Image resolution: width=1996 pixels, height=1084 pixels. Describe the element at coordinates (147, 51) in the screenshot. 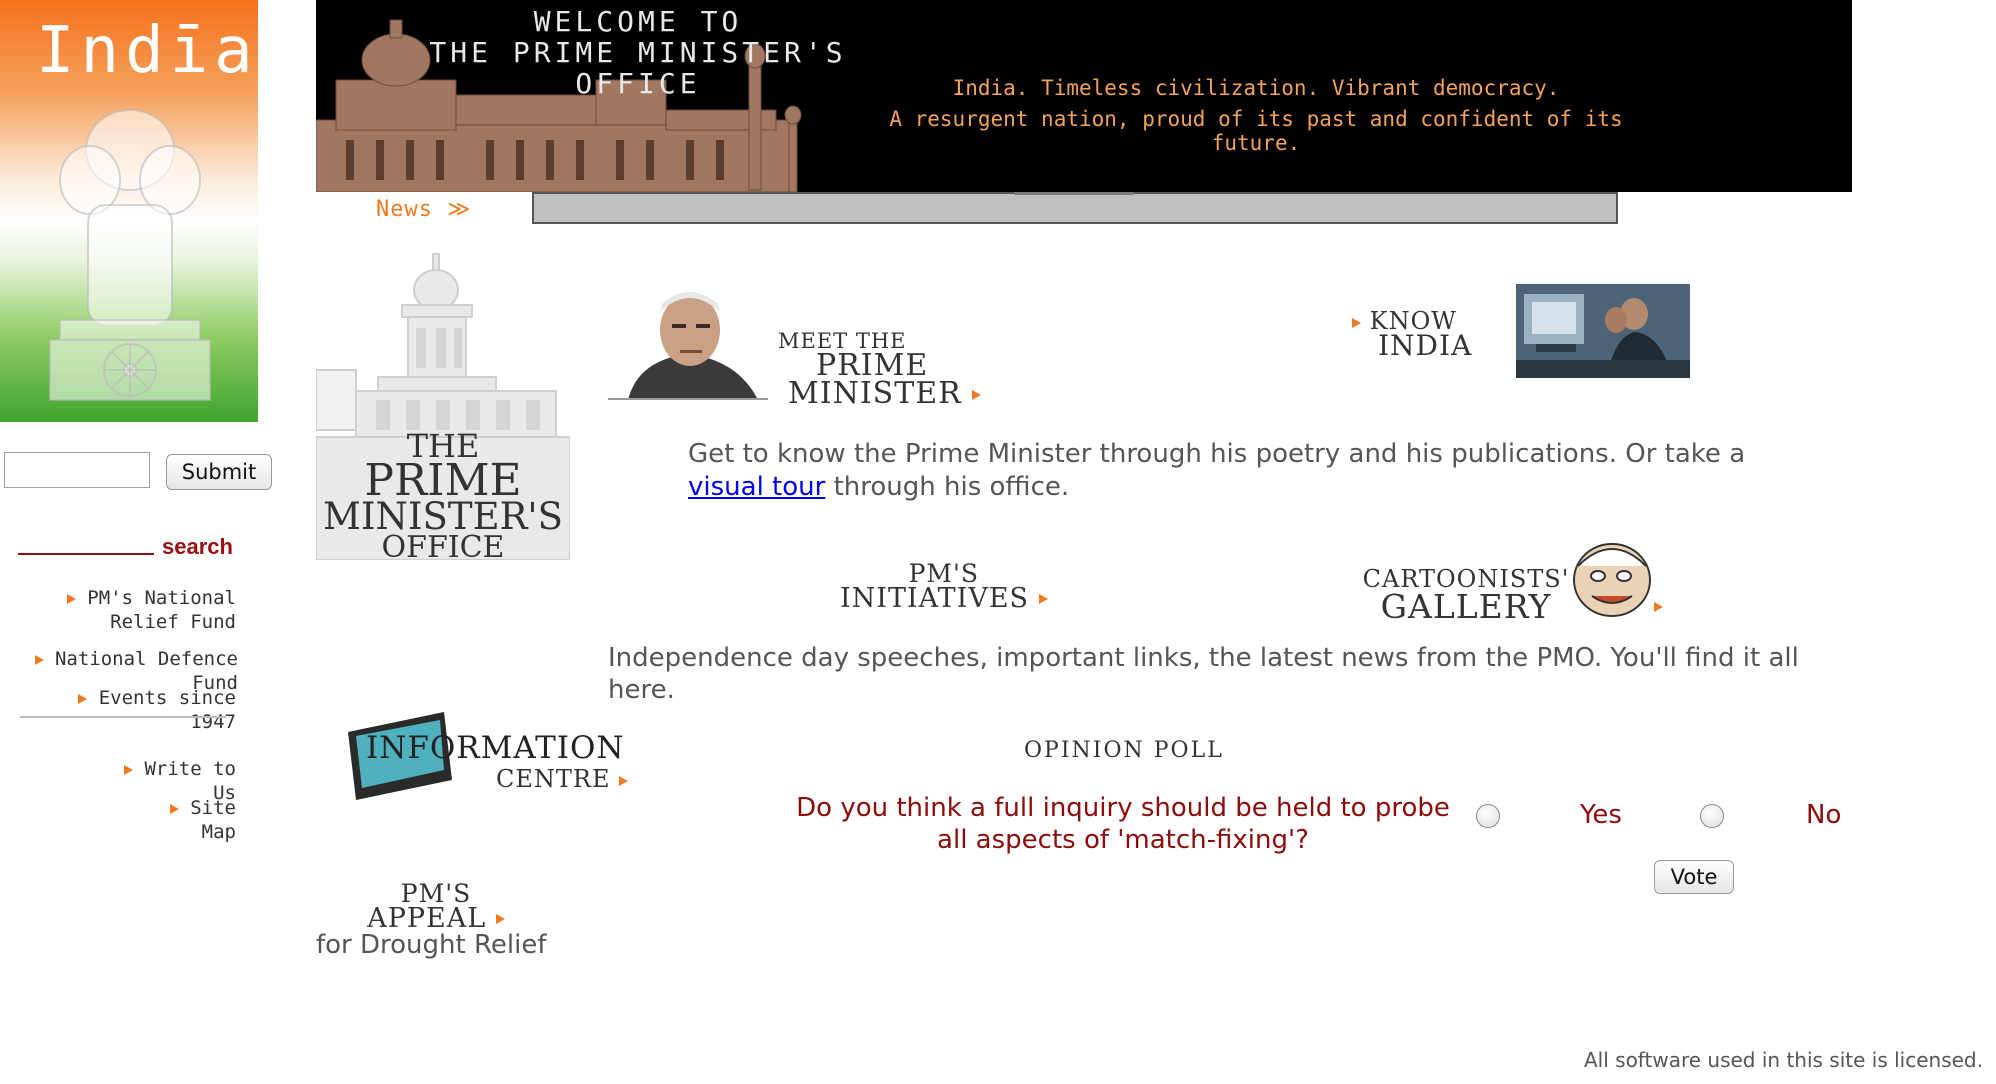

I see `flag-title: Indīa` at that location.